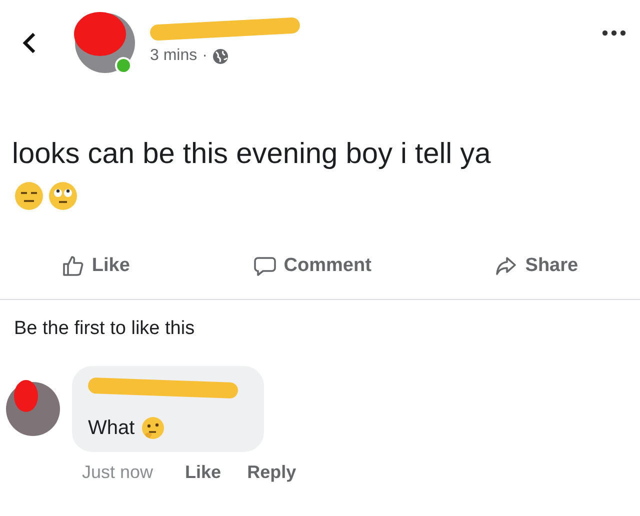 The width and height of the screenshot is (640, 516). I want to click on back-icon, so click(29, 43).